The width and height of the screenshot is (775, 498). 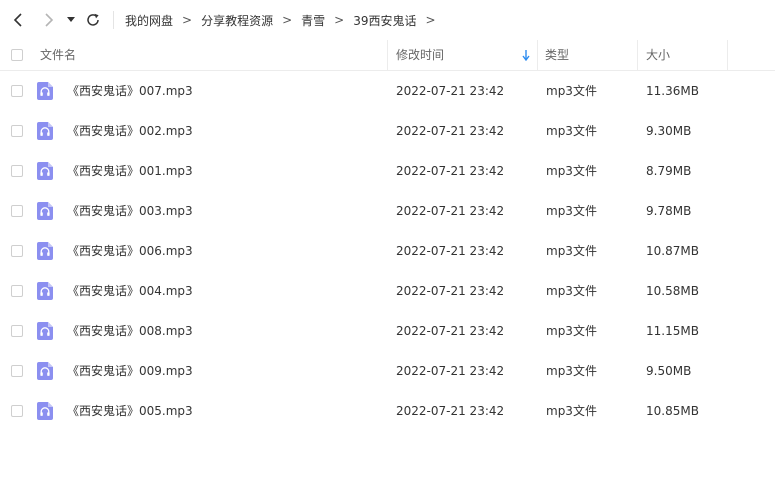 I want to click on refresh-button, so click(x=93, y=20).